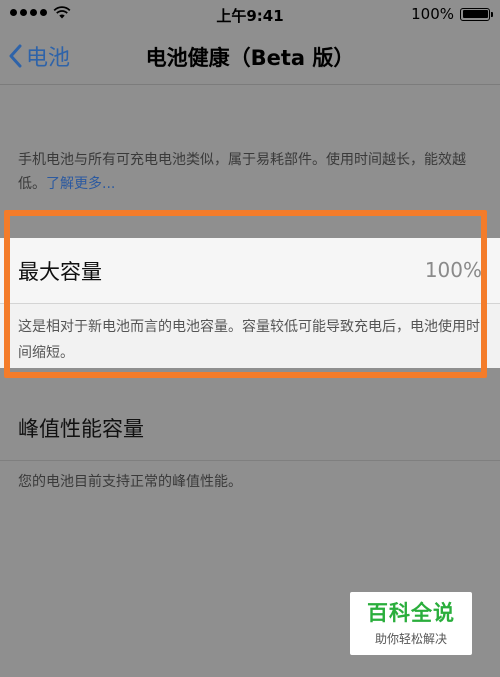  Describe the element at coordinates (250, 84) in the screenshot. I see `nav-divider` at that location.